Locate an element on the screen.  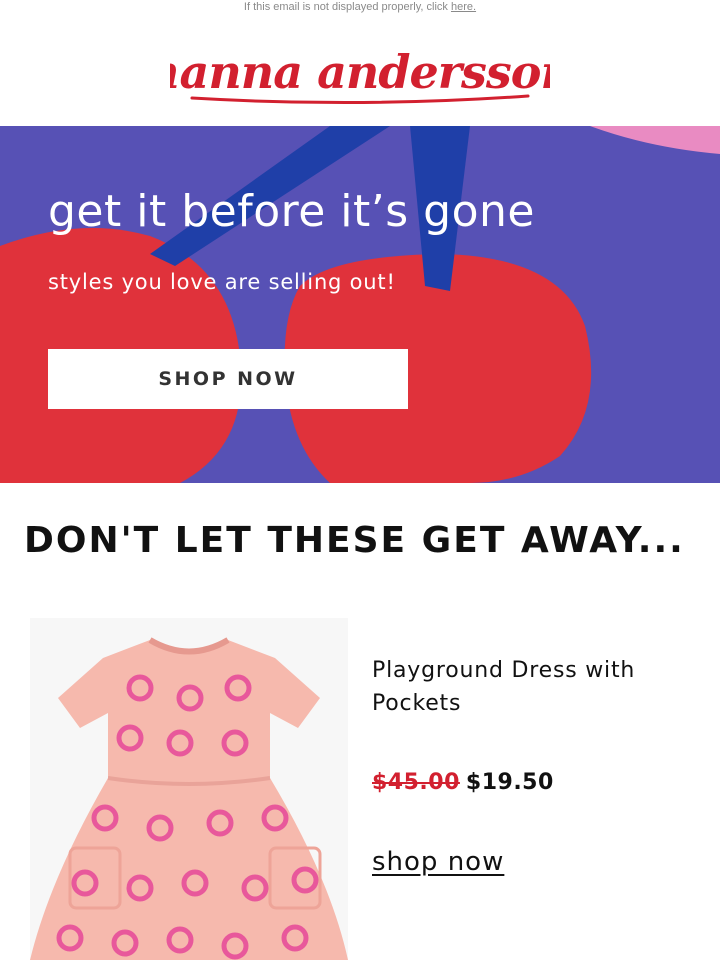
hero-subtitle: styles you love are selling out! is located at coordinates (222, 282).